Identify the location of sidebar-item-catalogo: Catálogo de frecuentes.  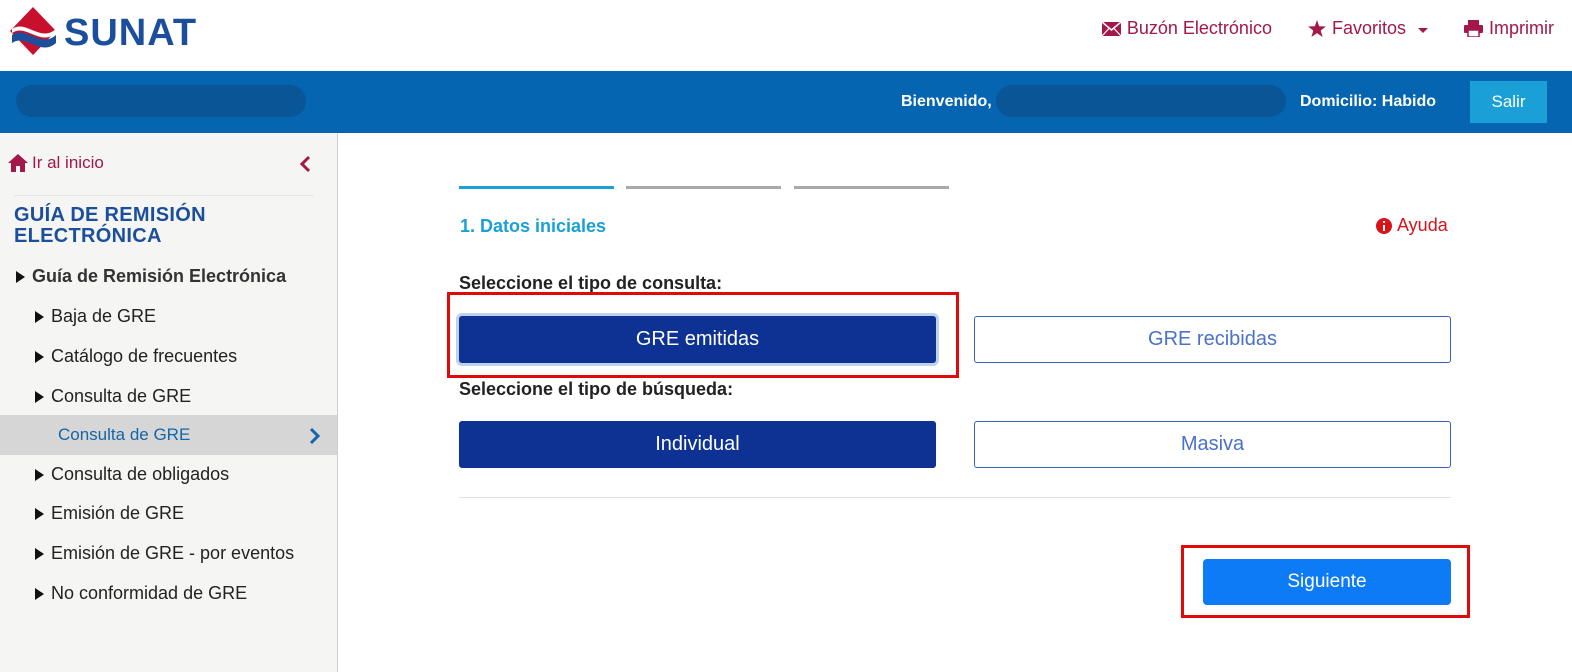
(136, 356).